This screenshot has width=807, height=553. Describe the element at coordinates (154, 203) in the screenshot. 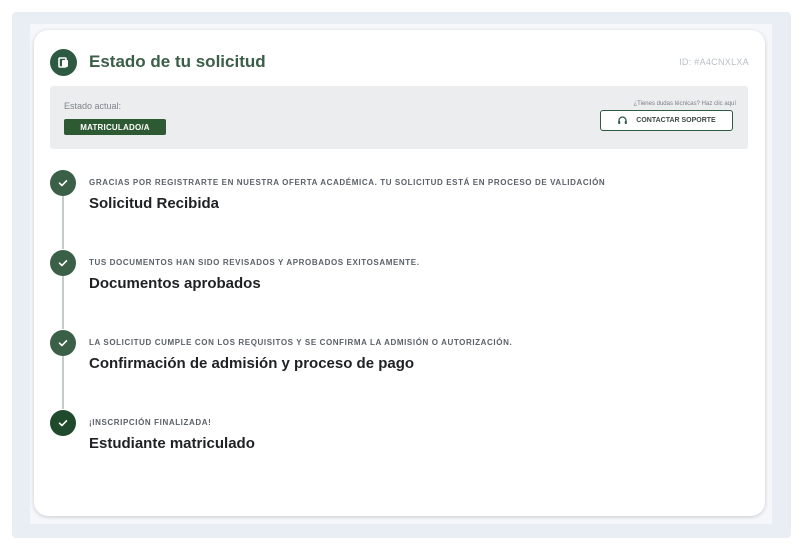

I see `step-title: Solicitud Recibida` at that location.